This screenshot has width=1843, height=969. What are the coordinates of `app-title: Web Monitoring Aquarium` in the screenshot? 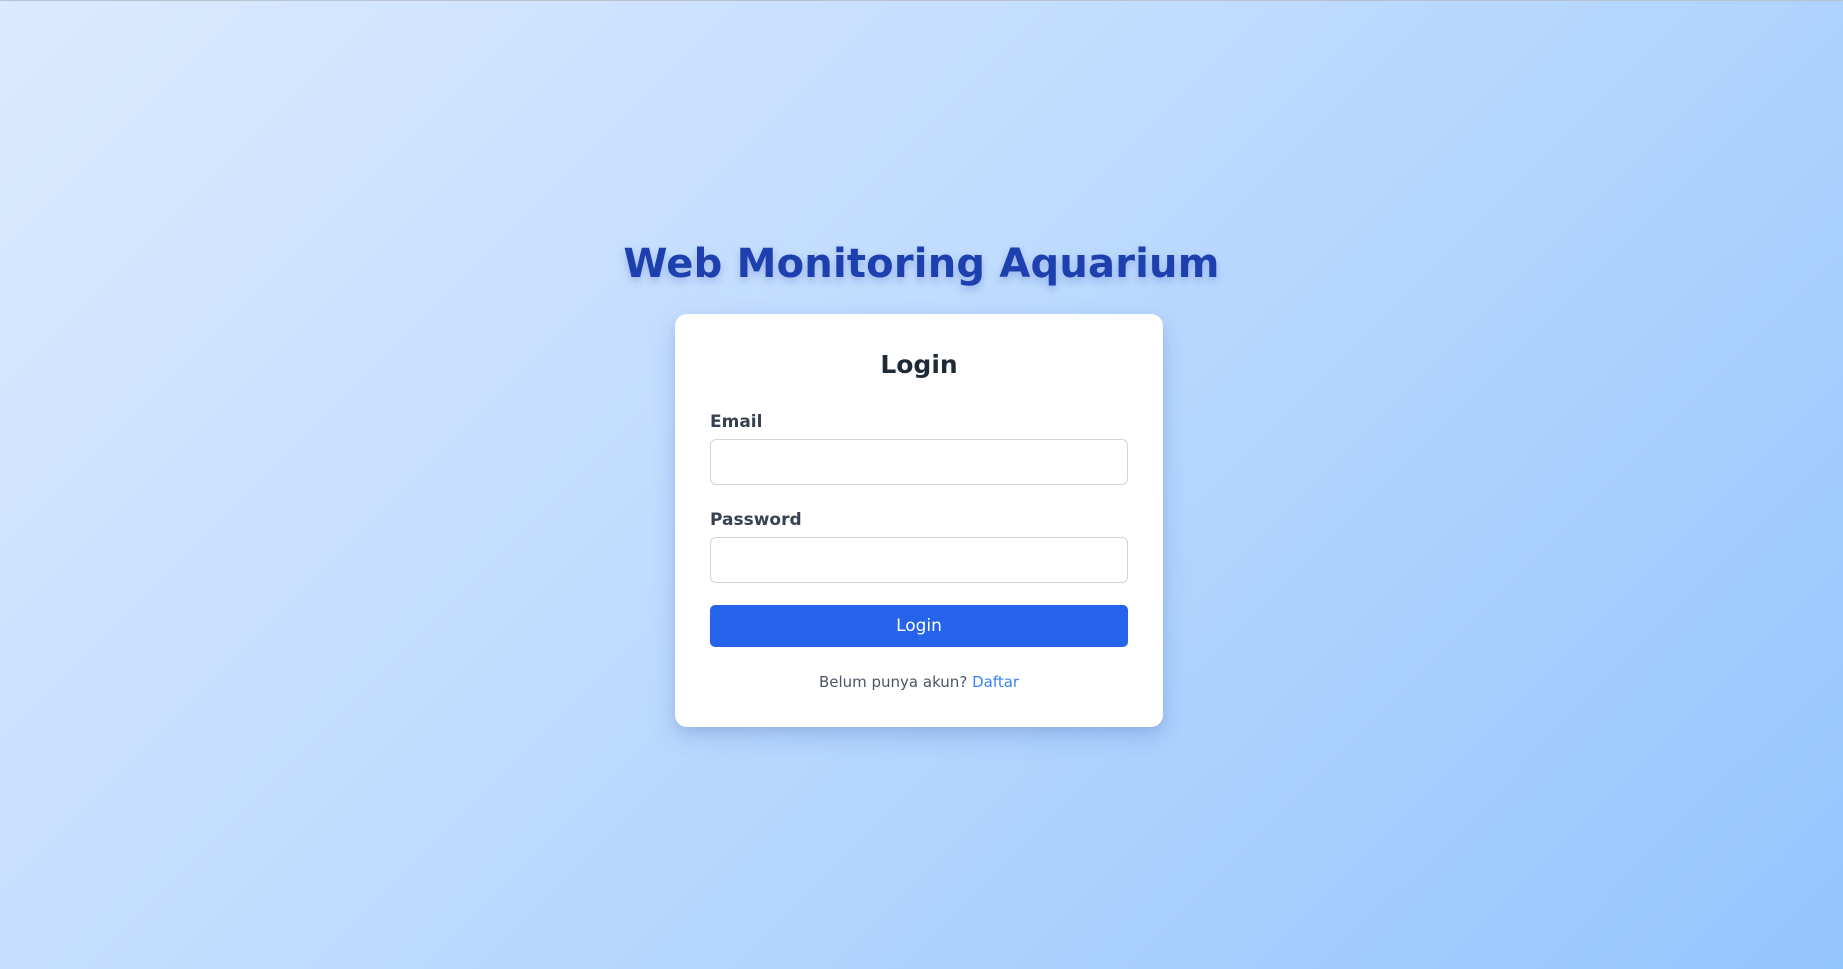 It's located at (921, 264).